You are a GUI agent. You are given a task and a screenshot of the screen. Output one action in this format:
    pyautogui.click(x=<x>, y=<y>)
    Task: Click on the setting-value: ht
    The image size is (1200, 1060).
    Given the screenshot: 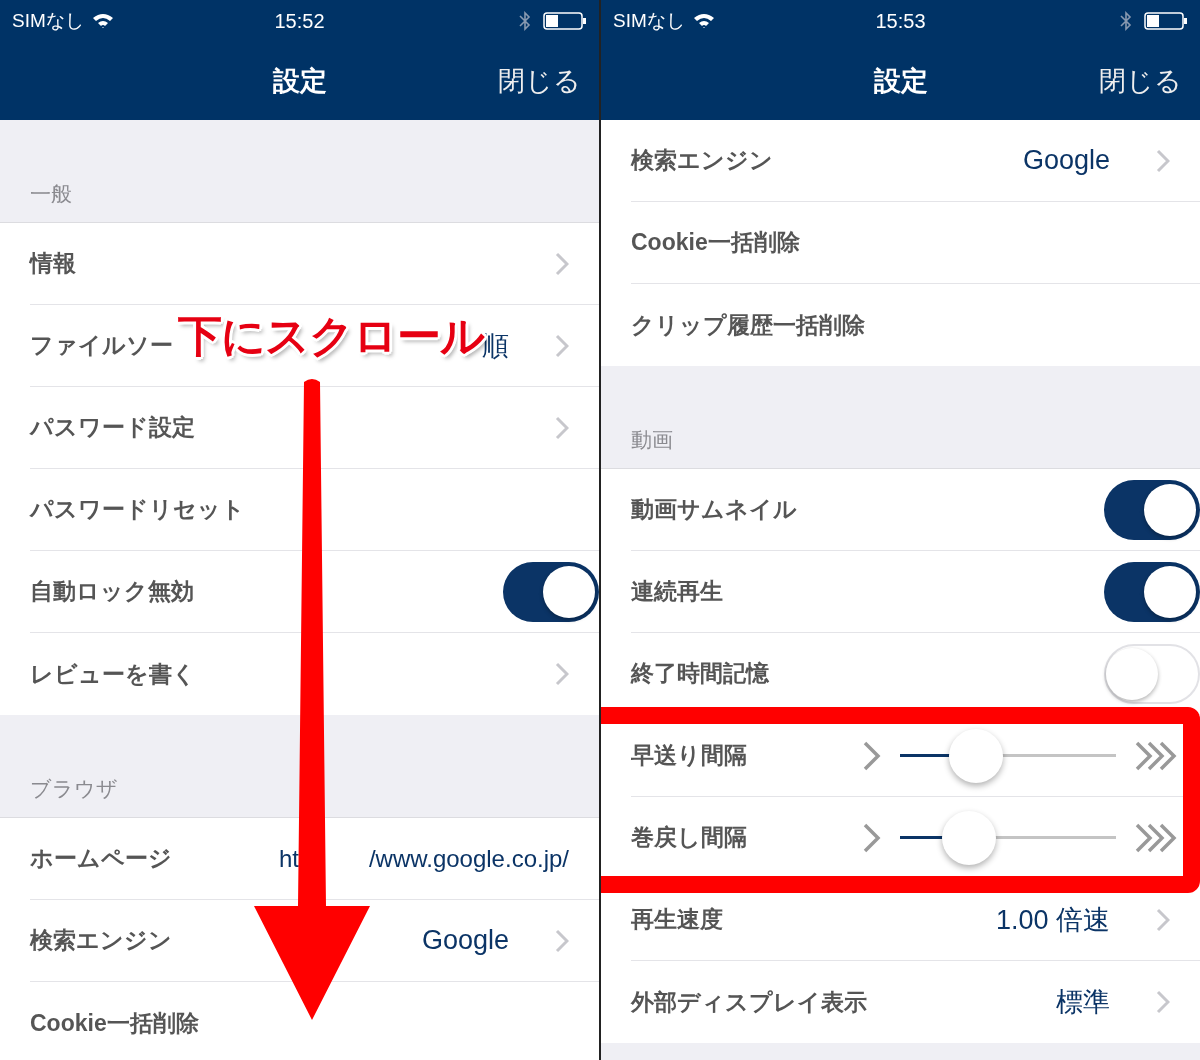 What is the action you would take?
    pyautogui.click(x=288, y=858)
    